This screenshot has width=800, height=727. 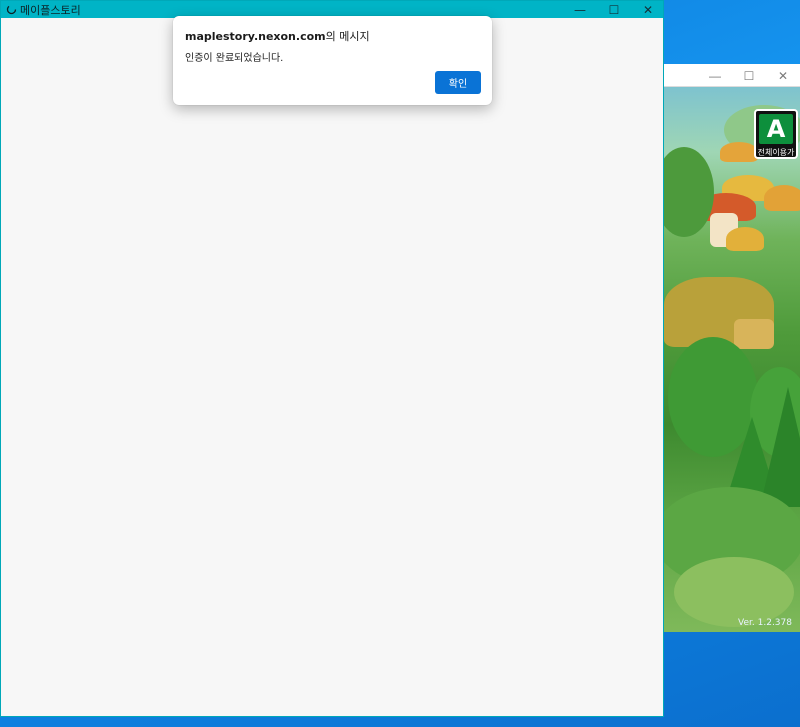 I want to click on launcher-window: — ☐ ✕ A 전체이용가 Ver. 1.2.378, so click(x=732, y=348).